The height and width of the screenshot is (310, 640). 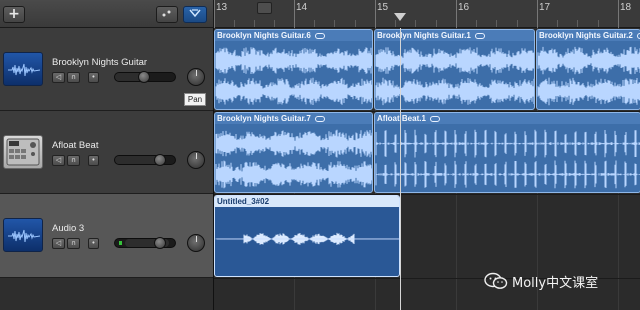 What do you see at coordinates (195, 14) in the screenshot?
I see `filter-icon` at bounding box center [195, 14].